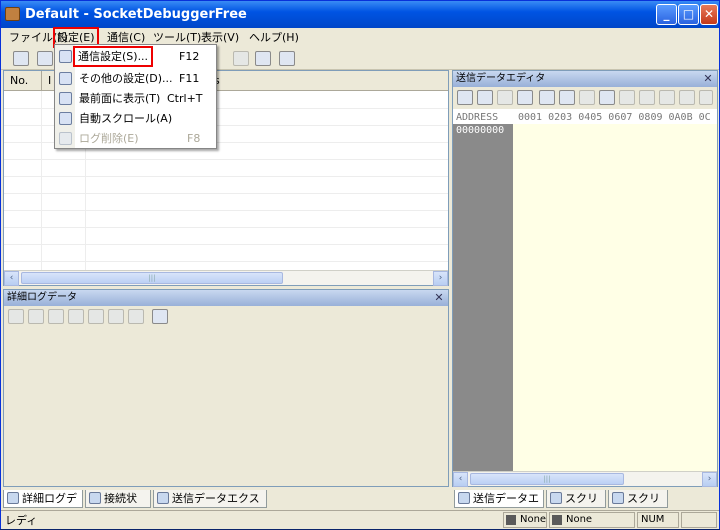 This screenshot has width=720, height=530. What do you see at coordinates (688, 14) in the screenshot?
I see `maximize-button: □` at bounding box center [688, 14].